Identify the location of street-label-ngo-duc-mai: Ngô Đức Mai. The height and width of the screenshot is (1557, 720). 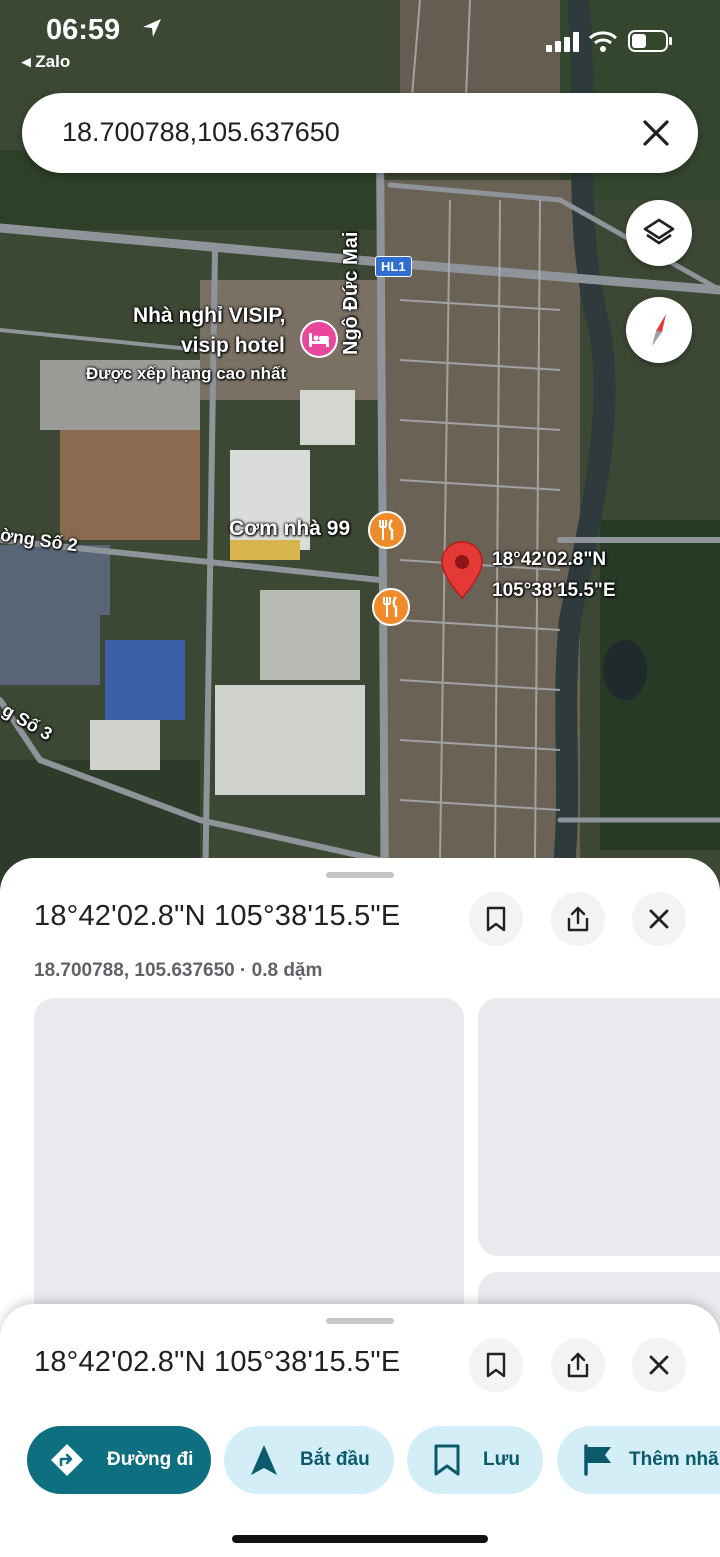
(351, 293).